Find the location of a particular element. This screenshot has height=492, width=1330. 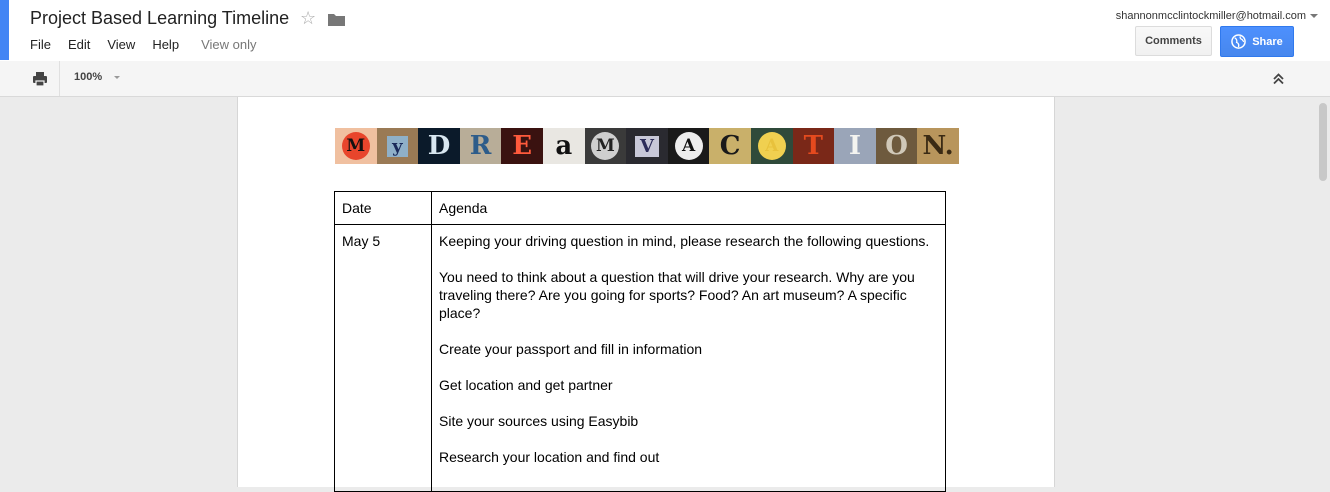

menu-view: View is located at coordinates (121, 44).